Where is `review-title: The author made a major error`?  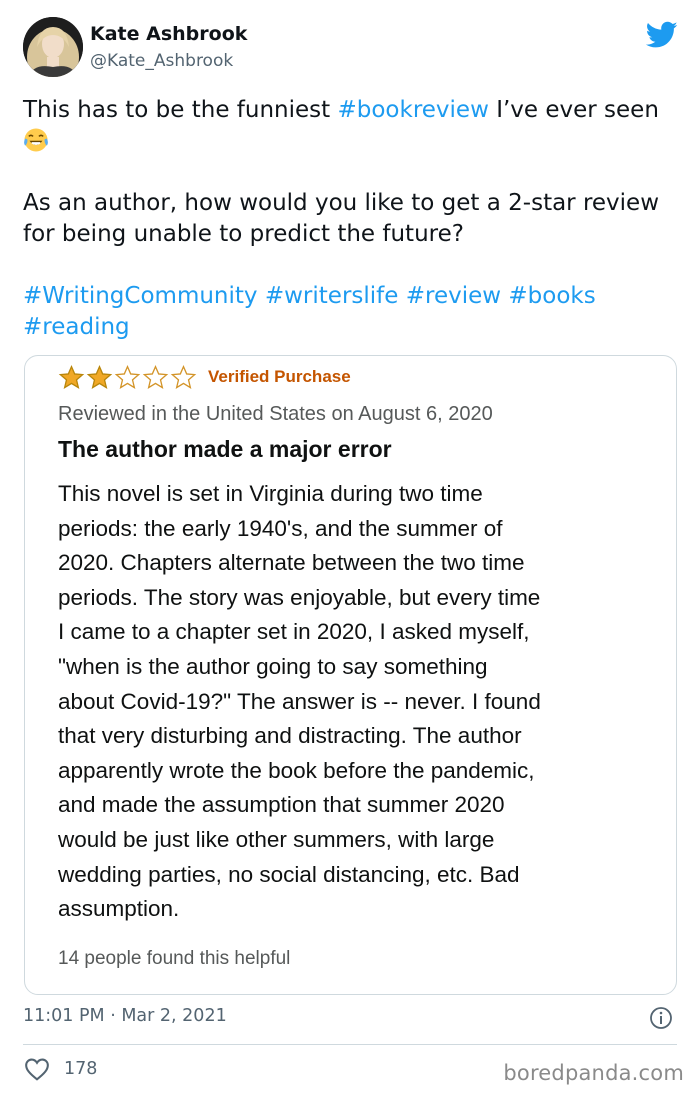
review-title: The author made a major error is located at coordinates (225, 449).